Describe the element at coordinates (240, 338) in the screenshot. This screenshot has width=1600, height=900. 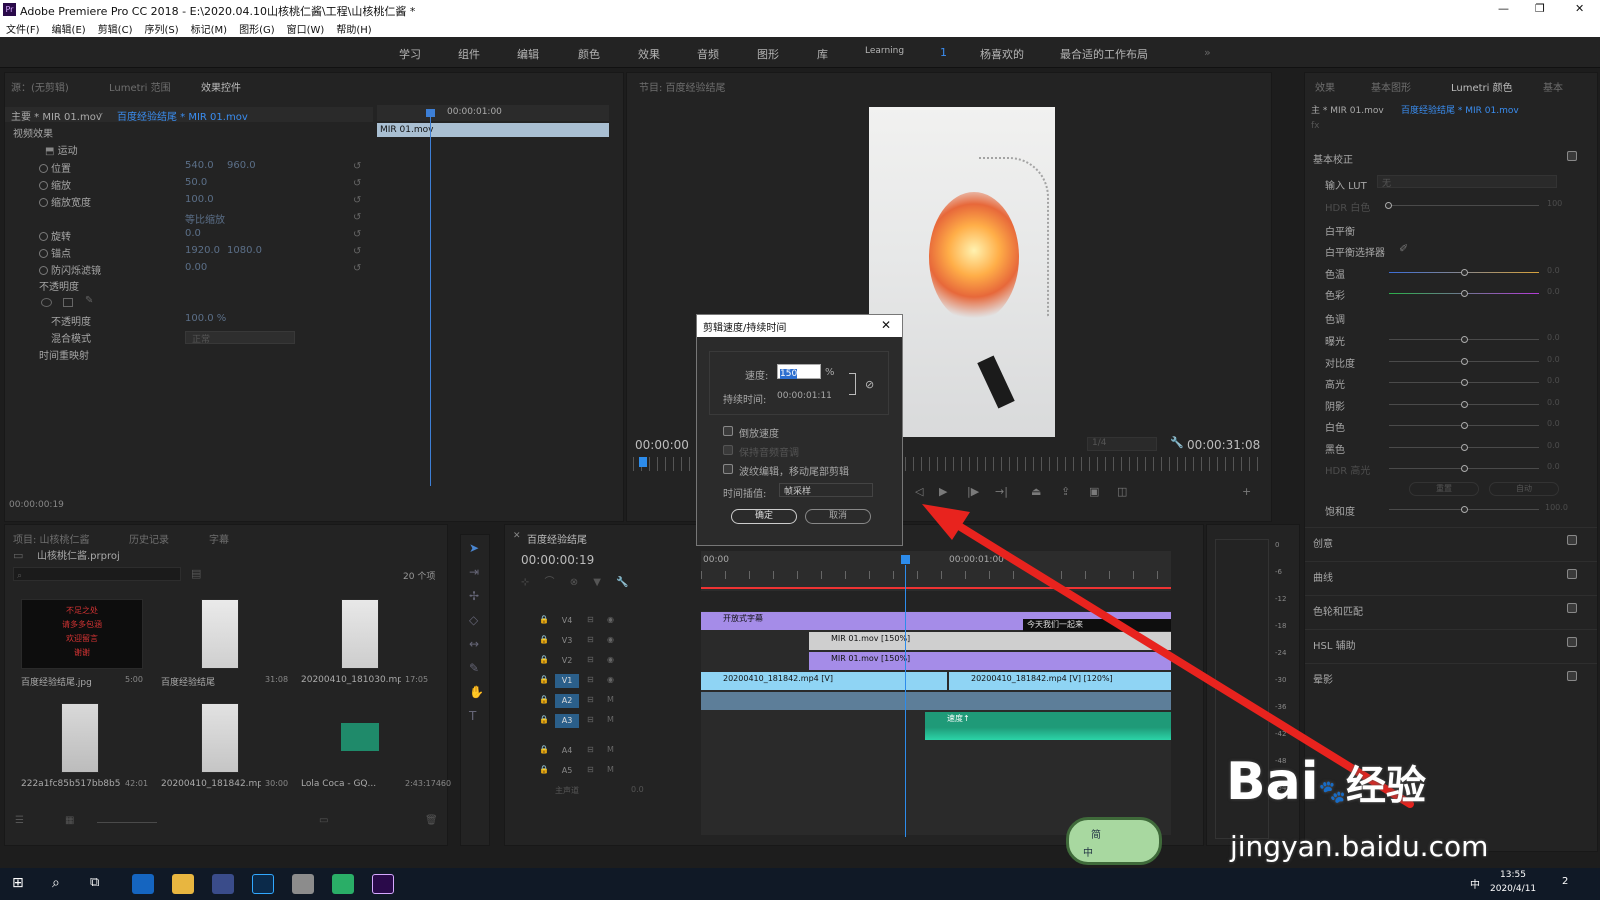
I see `blend-mode-select: 正常` at that location.